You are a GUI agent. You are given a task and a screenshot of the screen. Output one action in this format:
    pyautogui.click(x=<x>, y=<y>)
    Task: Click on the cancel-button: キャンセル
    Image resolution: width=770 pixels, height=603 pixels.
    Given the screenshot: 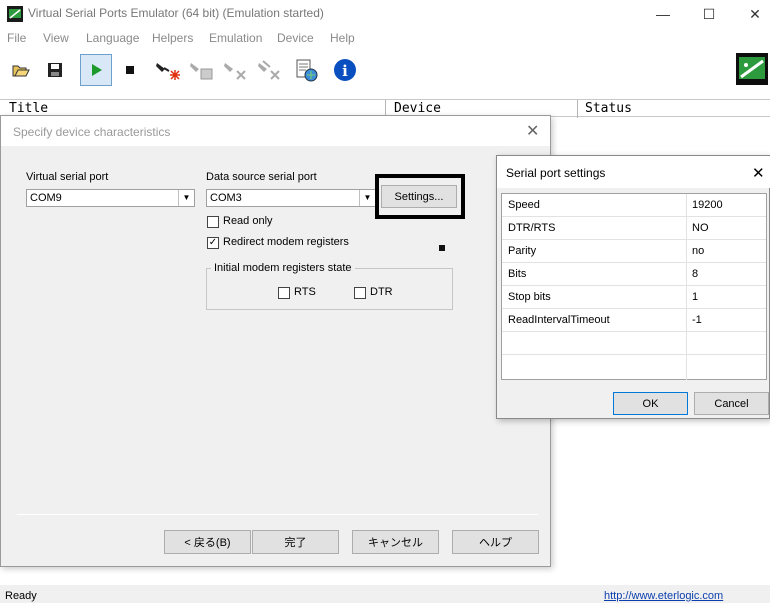 What is the action you would take?
    pyautogui.click(x=395, y=542)
    